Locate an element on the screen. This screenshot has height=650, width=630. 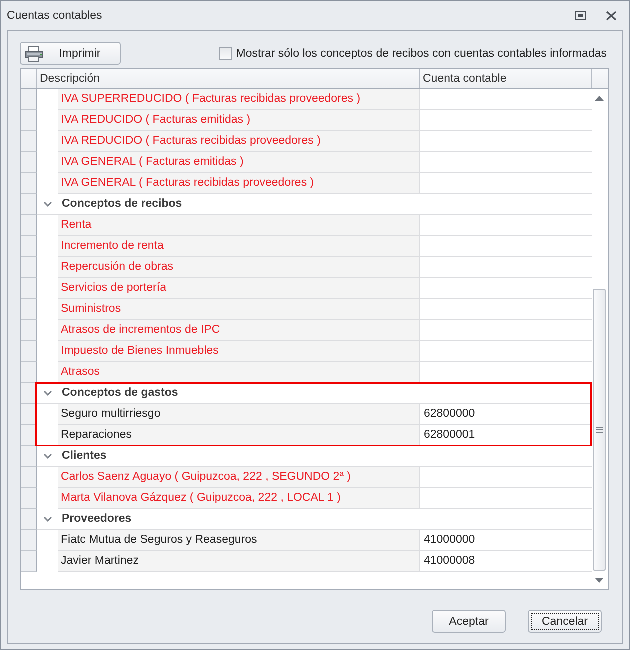
filter-checkbox is located at coordinates (225, 53).